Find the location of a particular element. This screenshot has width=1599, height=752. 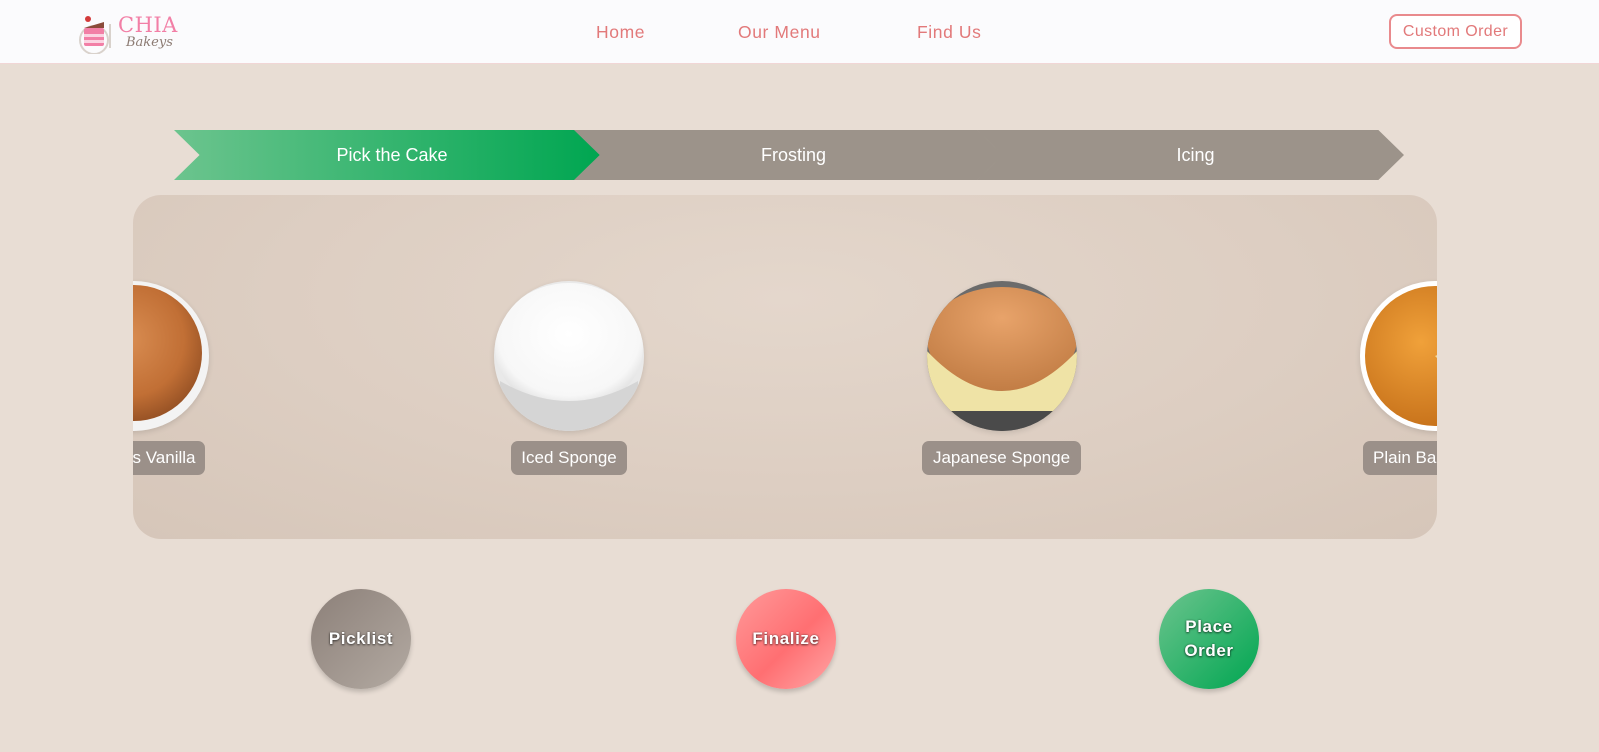

cake-image-japanese-sponge is located at coordinates (1002, 356).